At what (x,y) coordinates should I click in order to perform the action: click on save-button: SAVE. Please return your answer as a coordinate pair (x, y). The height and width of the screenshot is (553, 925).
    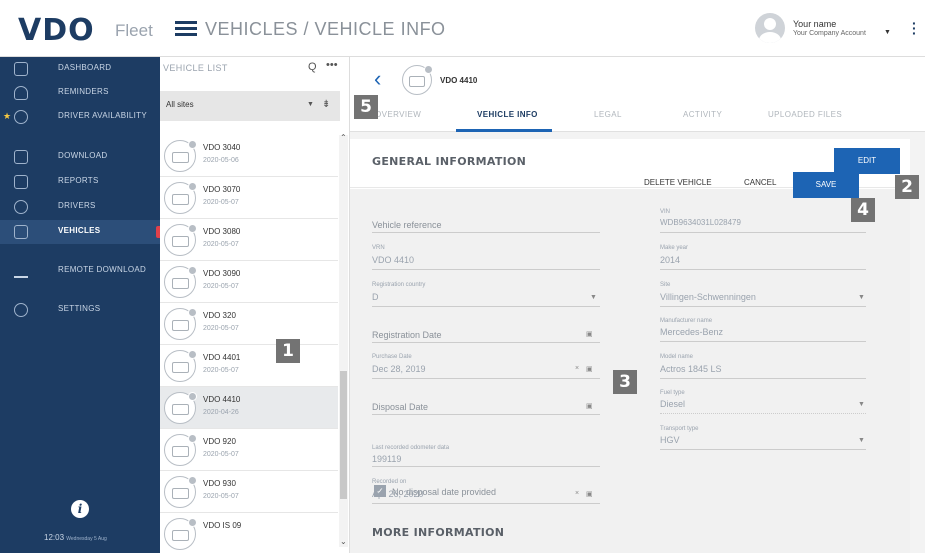
    Looking at the image, I should click on (826, 185).